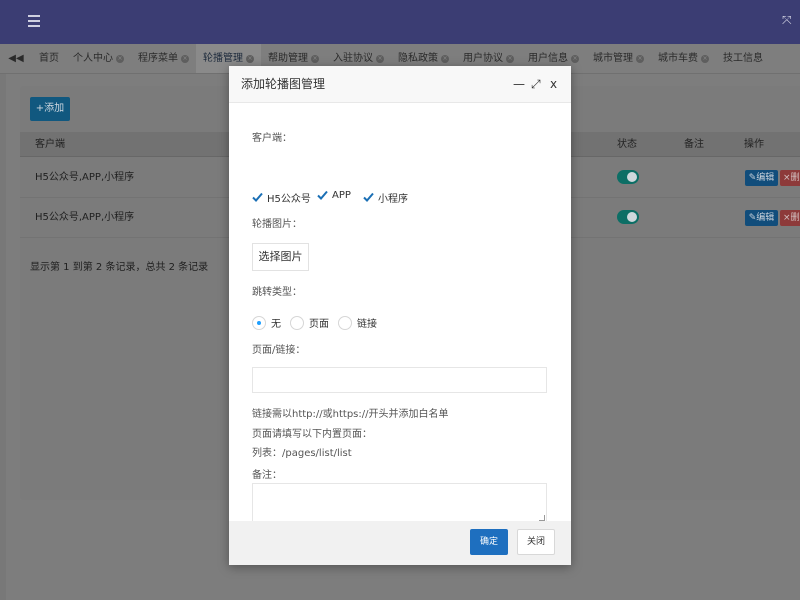 The image size is (800, 600). I want to click on minimize-icon: —, so click(519, 84).